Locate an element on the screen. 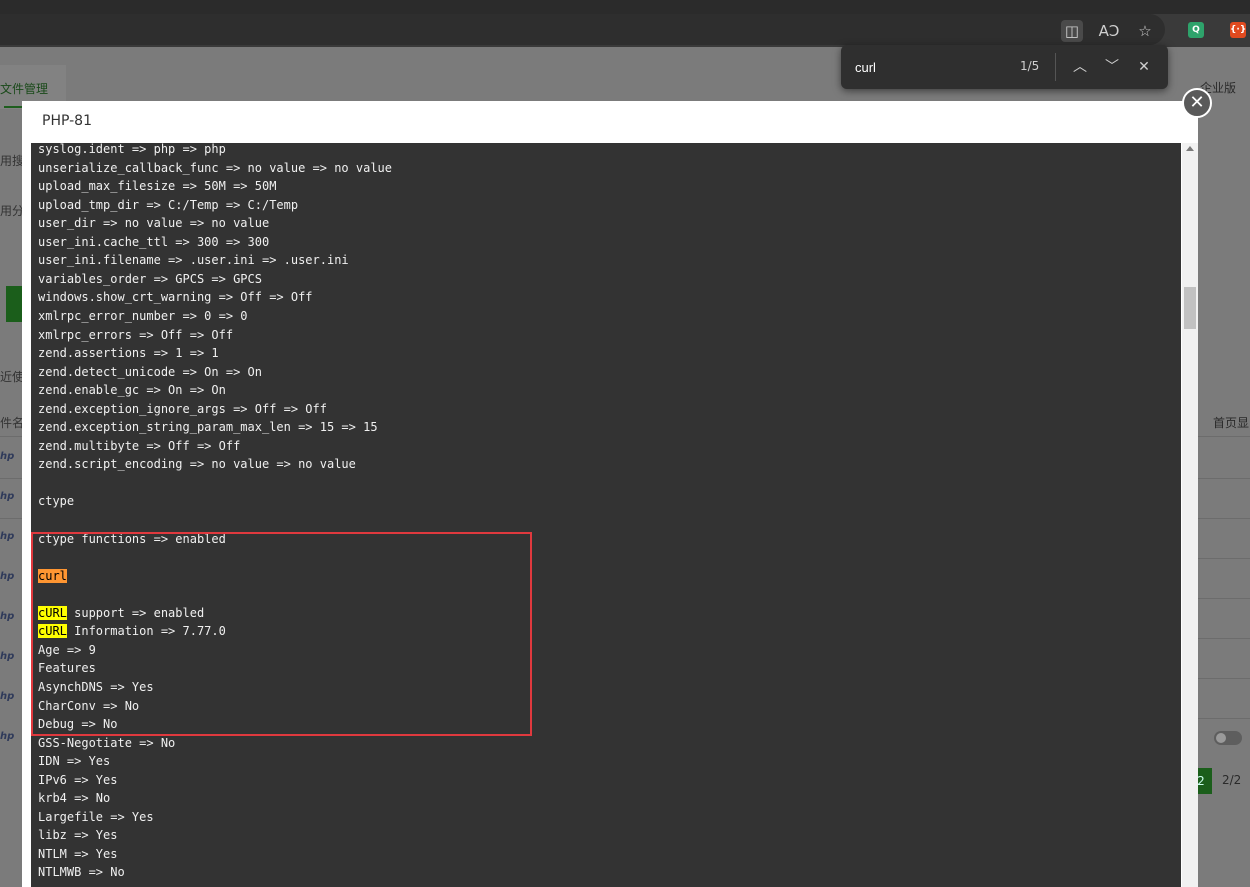 The image size is (1250, 887). output-line: zend.multibyte => Off => Off is located at coordinates (139, 446).